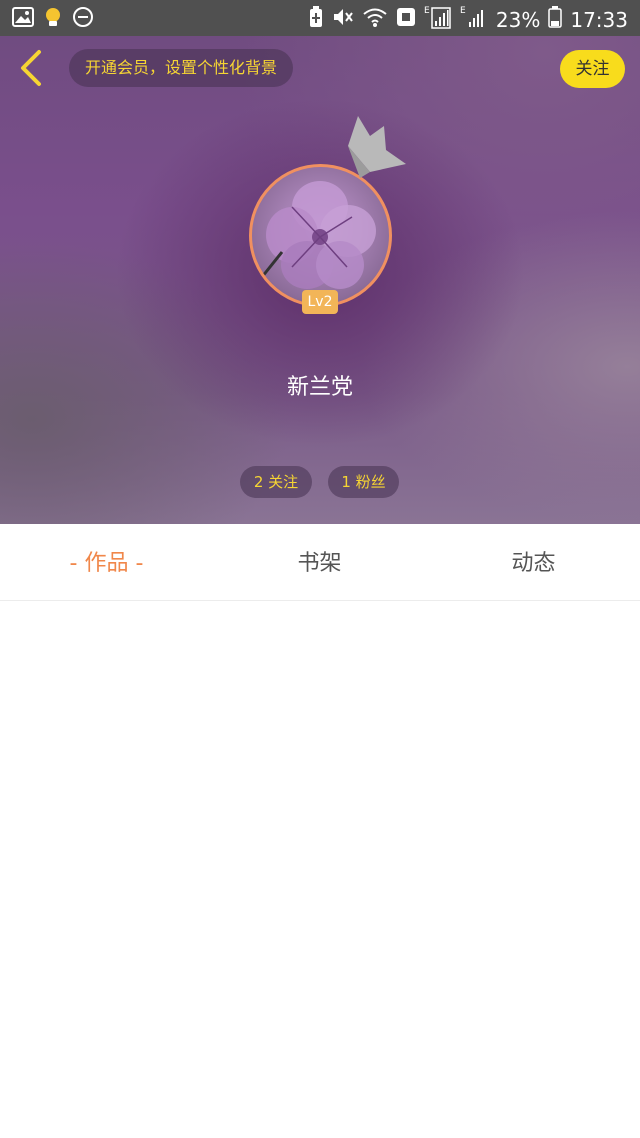 This screenshot has height=1138, width=640. I want to click on clock: 17:33, so click(599, 19).